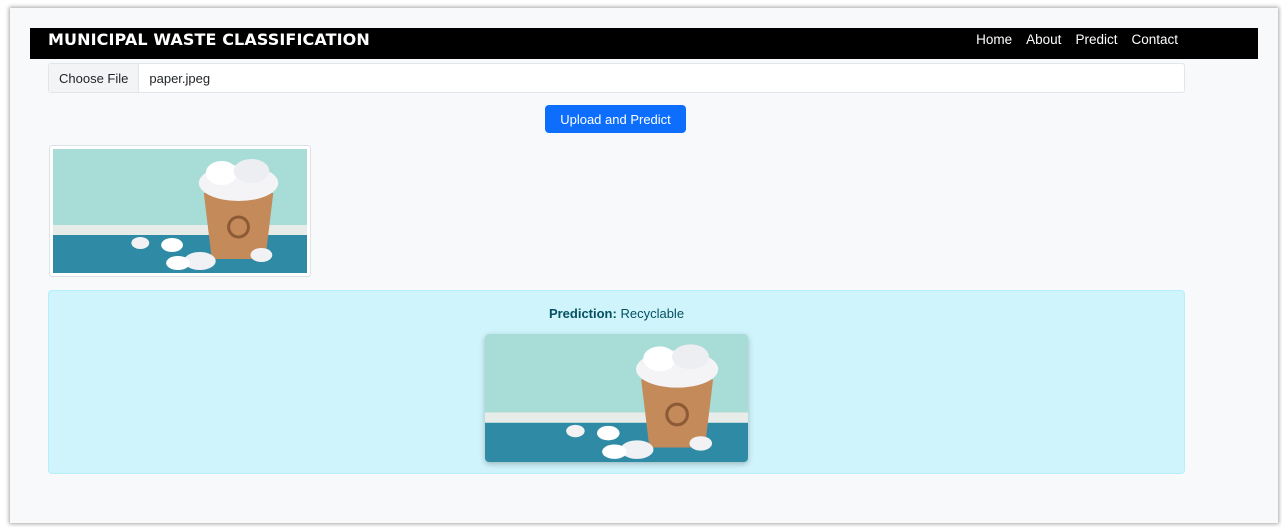 The width and height of the screenshot is (1282, 527). I want to click on selected-file-name: paper.jpeg, so click(180, 78).